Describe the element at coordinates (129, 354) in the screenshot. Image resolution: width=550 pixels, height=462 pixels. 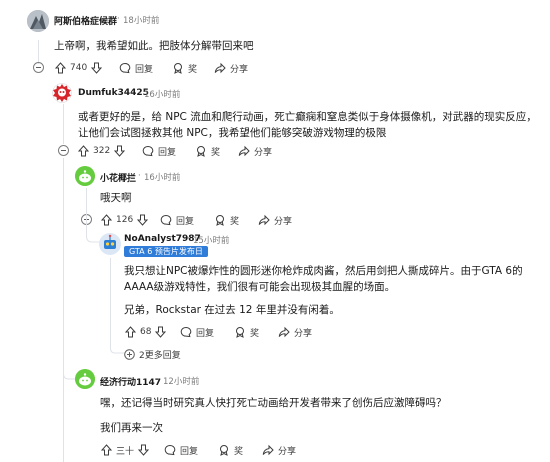
I see `add-icon` at that location.